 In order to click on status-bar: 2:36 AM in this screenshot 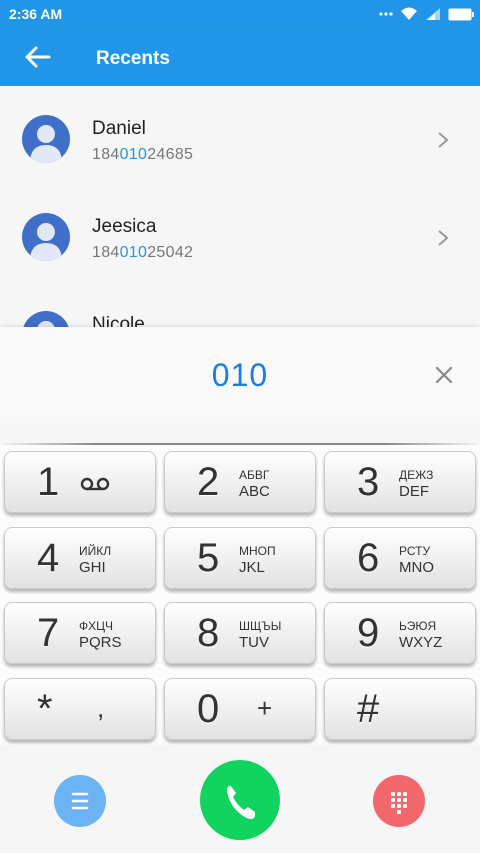, I will do `click(240, 14)`.